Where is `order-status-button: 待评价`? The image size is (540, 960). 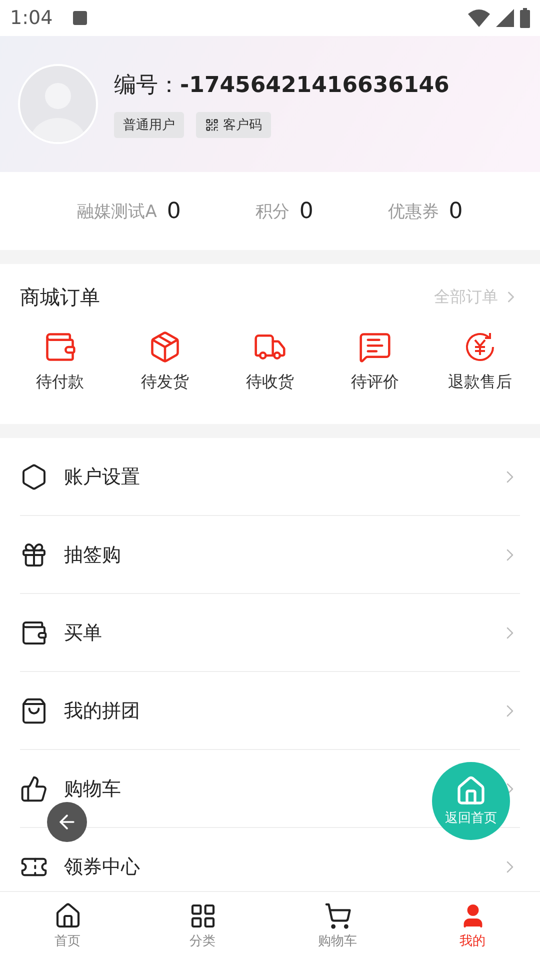 order-status-button: 待评价 is located at coordinates (375, 361).